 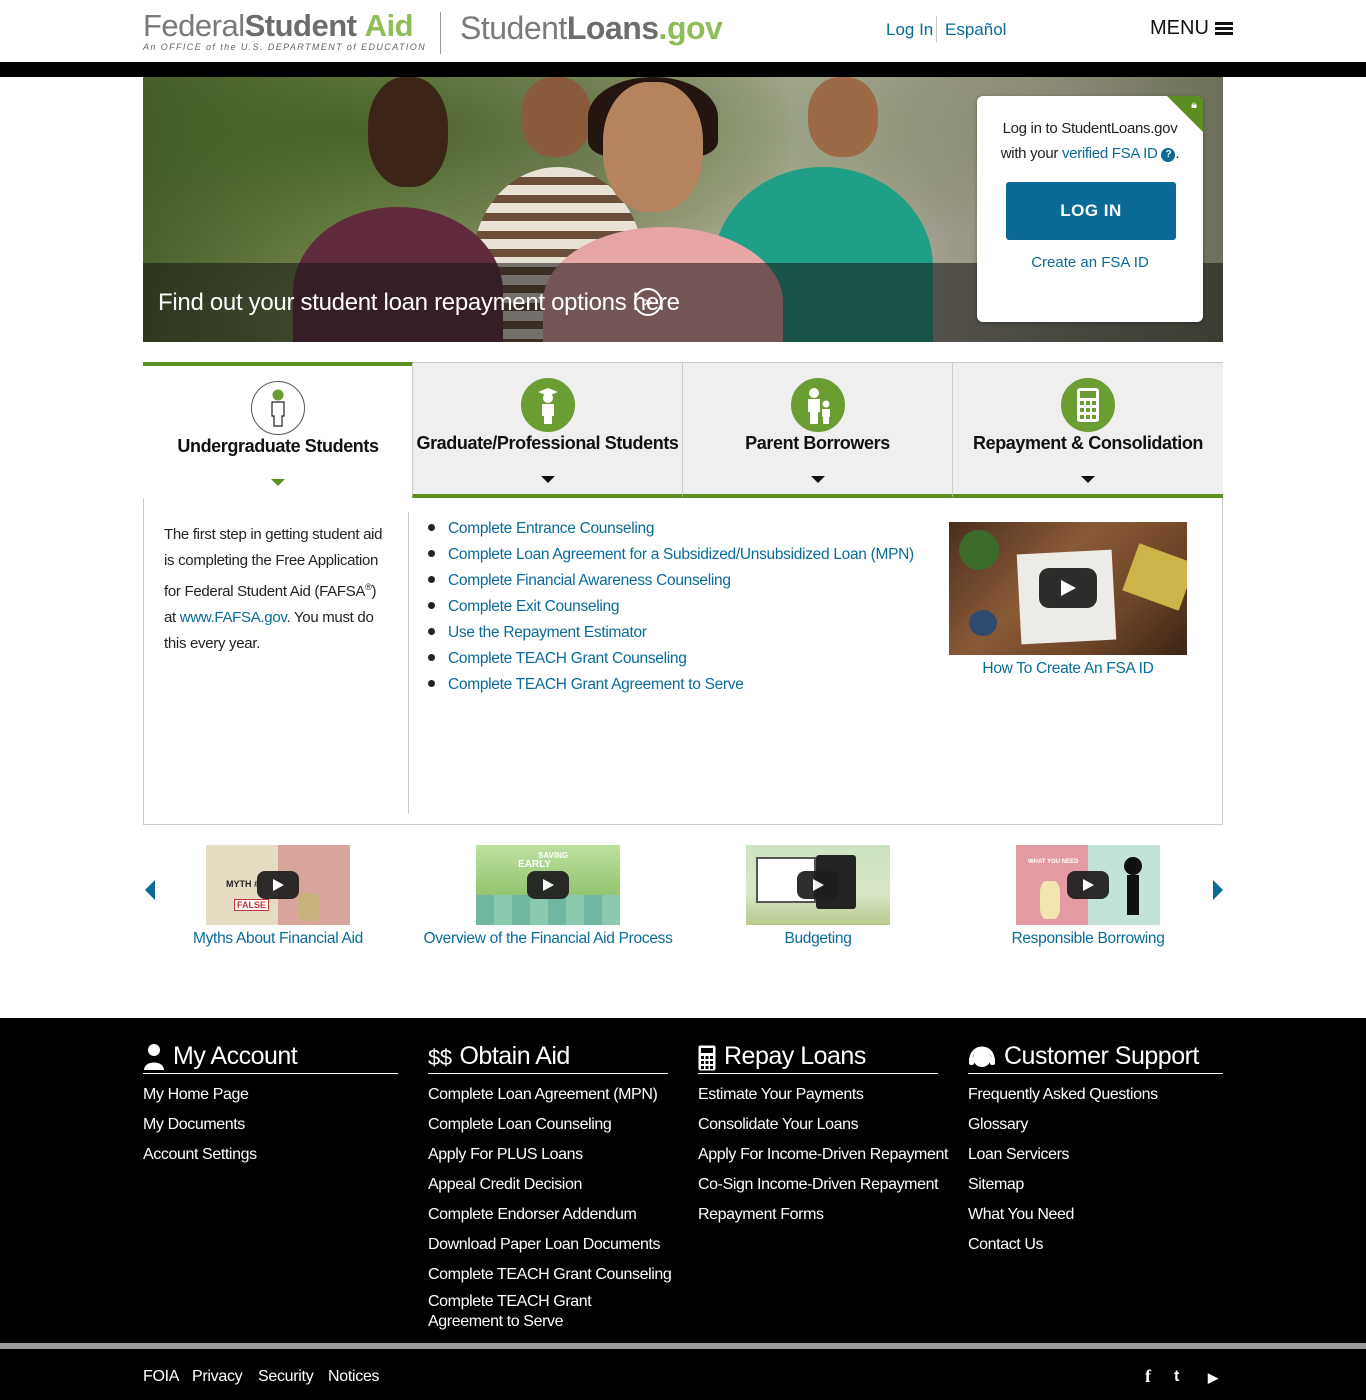 I want to click on footer-heading-label: Obtain Aid, so click(x=514, y=1056).